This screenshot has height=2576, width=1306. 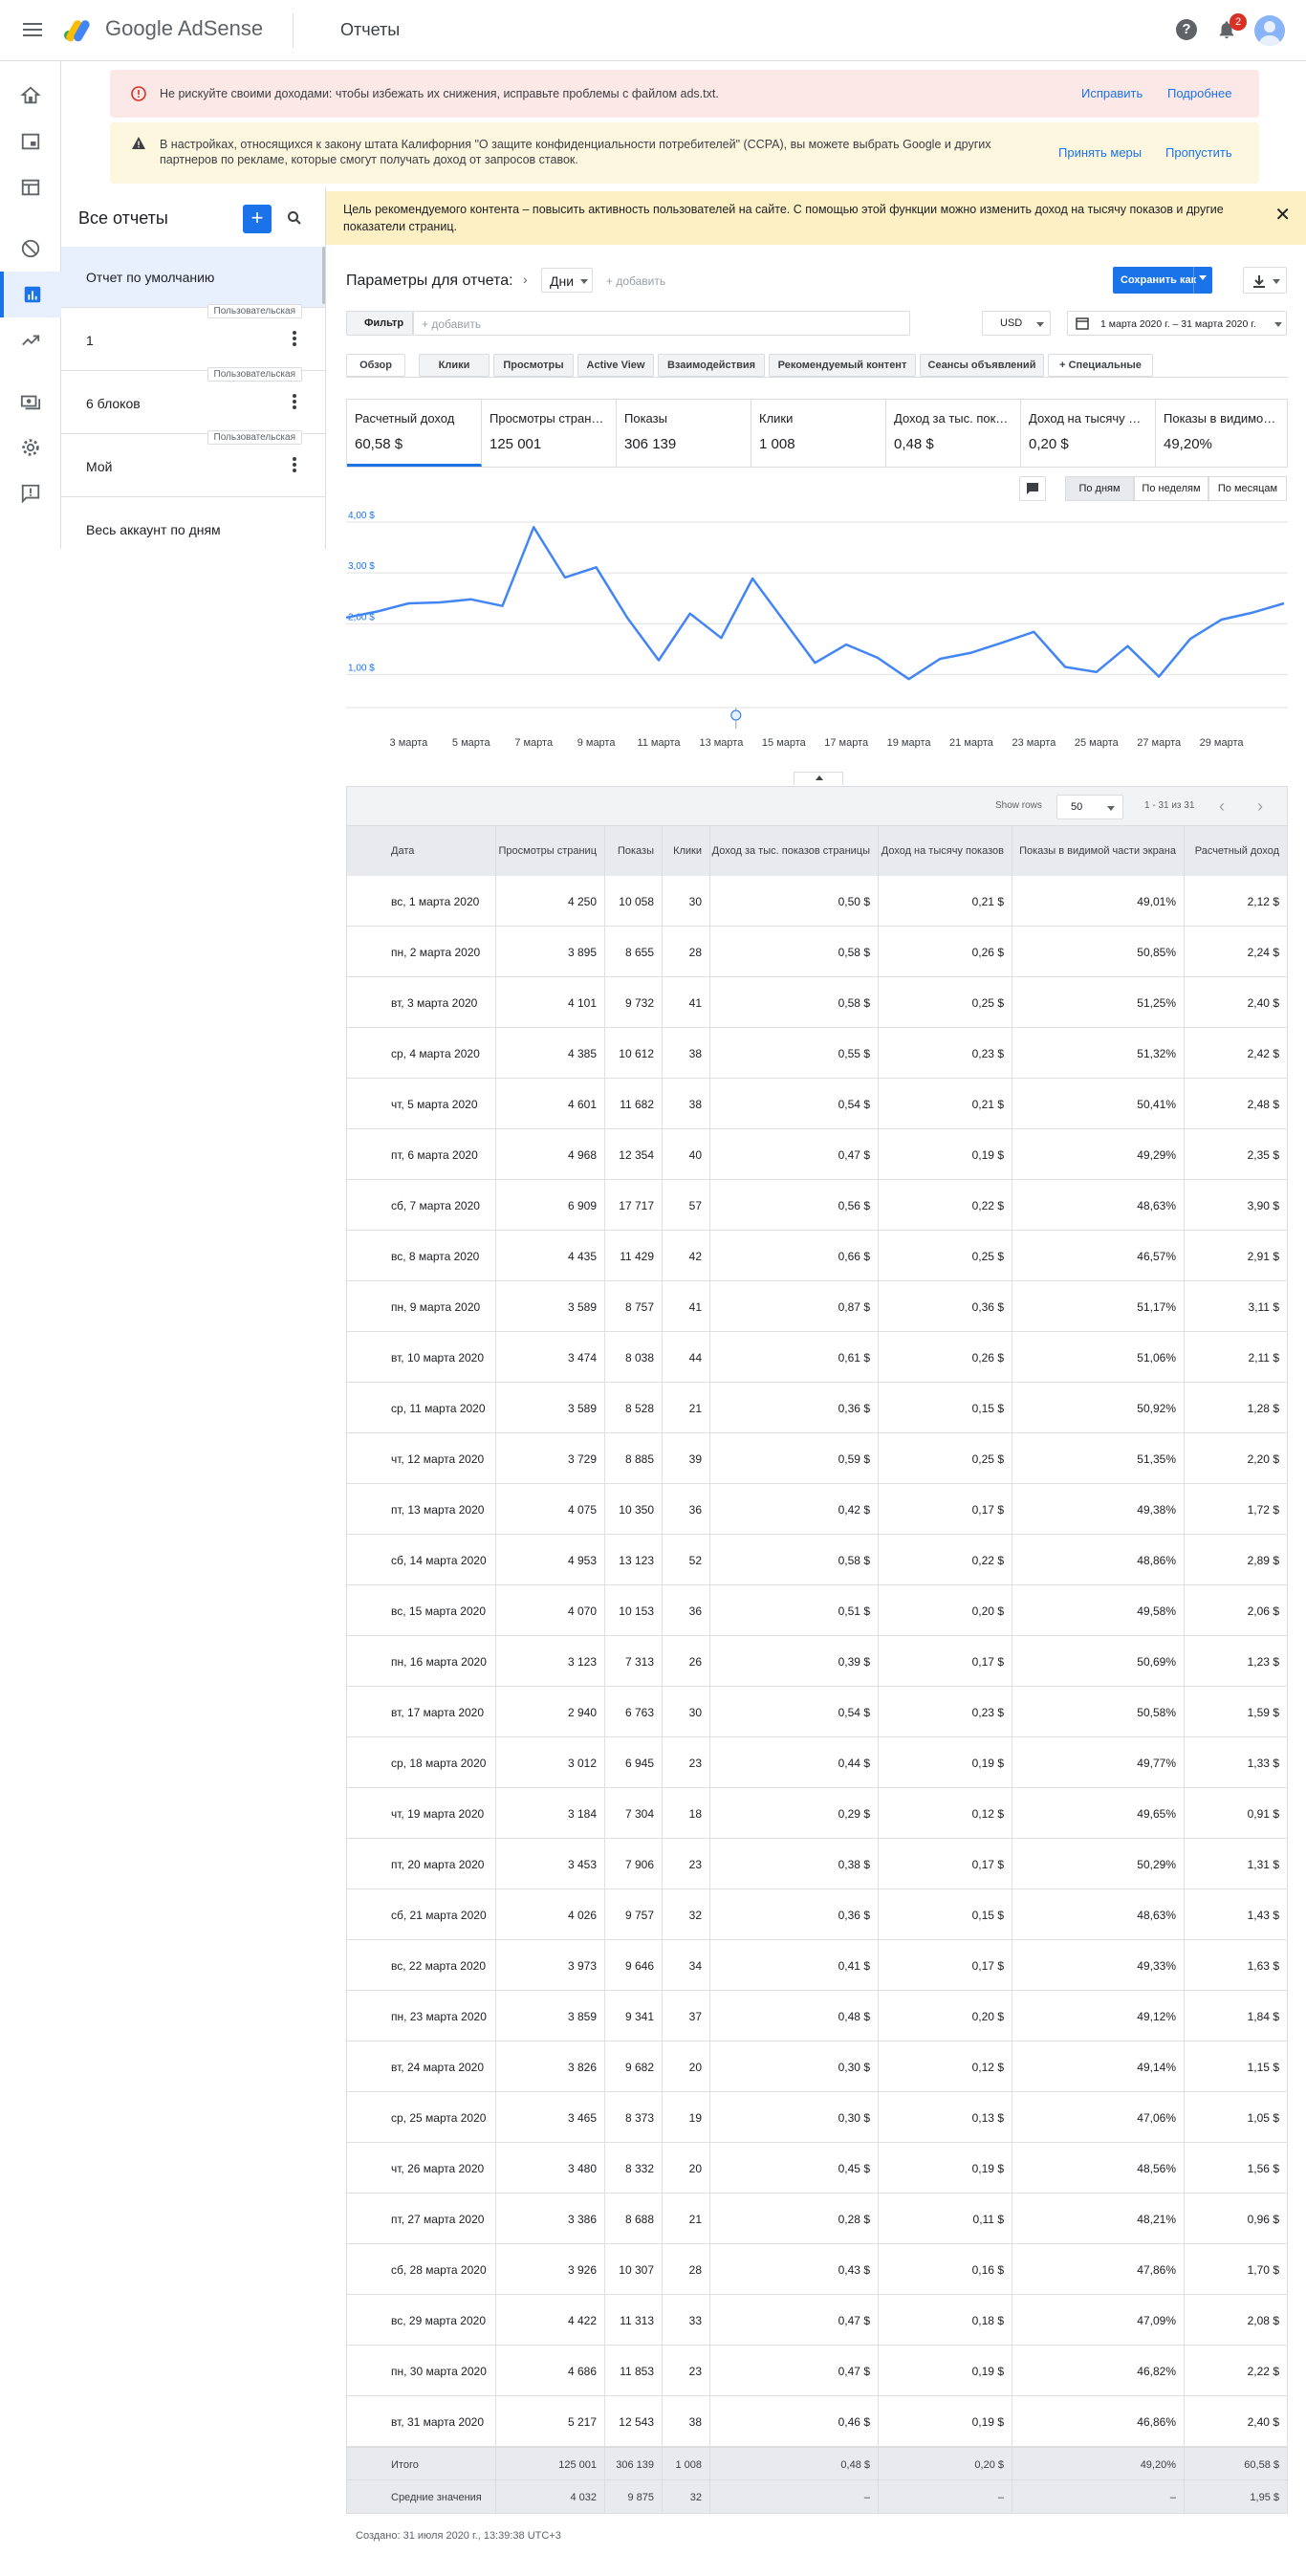 I want to click on table-cell: 1,59 $, so click(x=1263, y=1712).